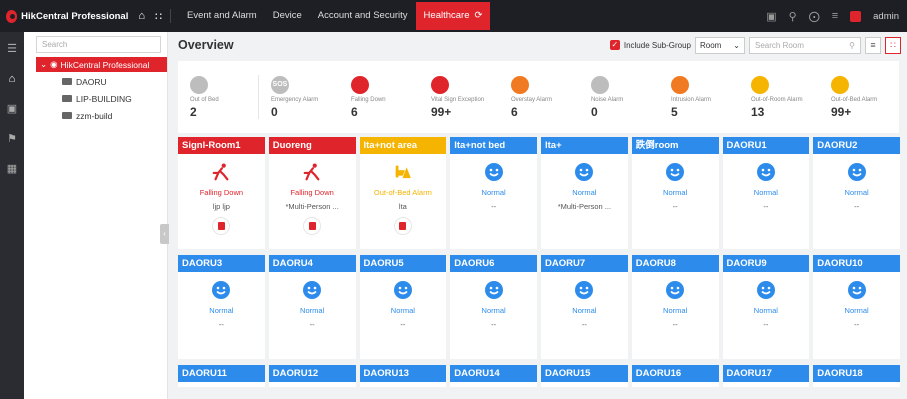 The image size is (907, 399). What do you see at coordinates (856, 307) in the screenshot?
I see `room-card: DAORU10 Normal --` at bounding box center [856, 307].